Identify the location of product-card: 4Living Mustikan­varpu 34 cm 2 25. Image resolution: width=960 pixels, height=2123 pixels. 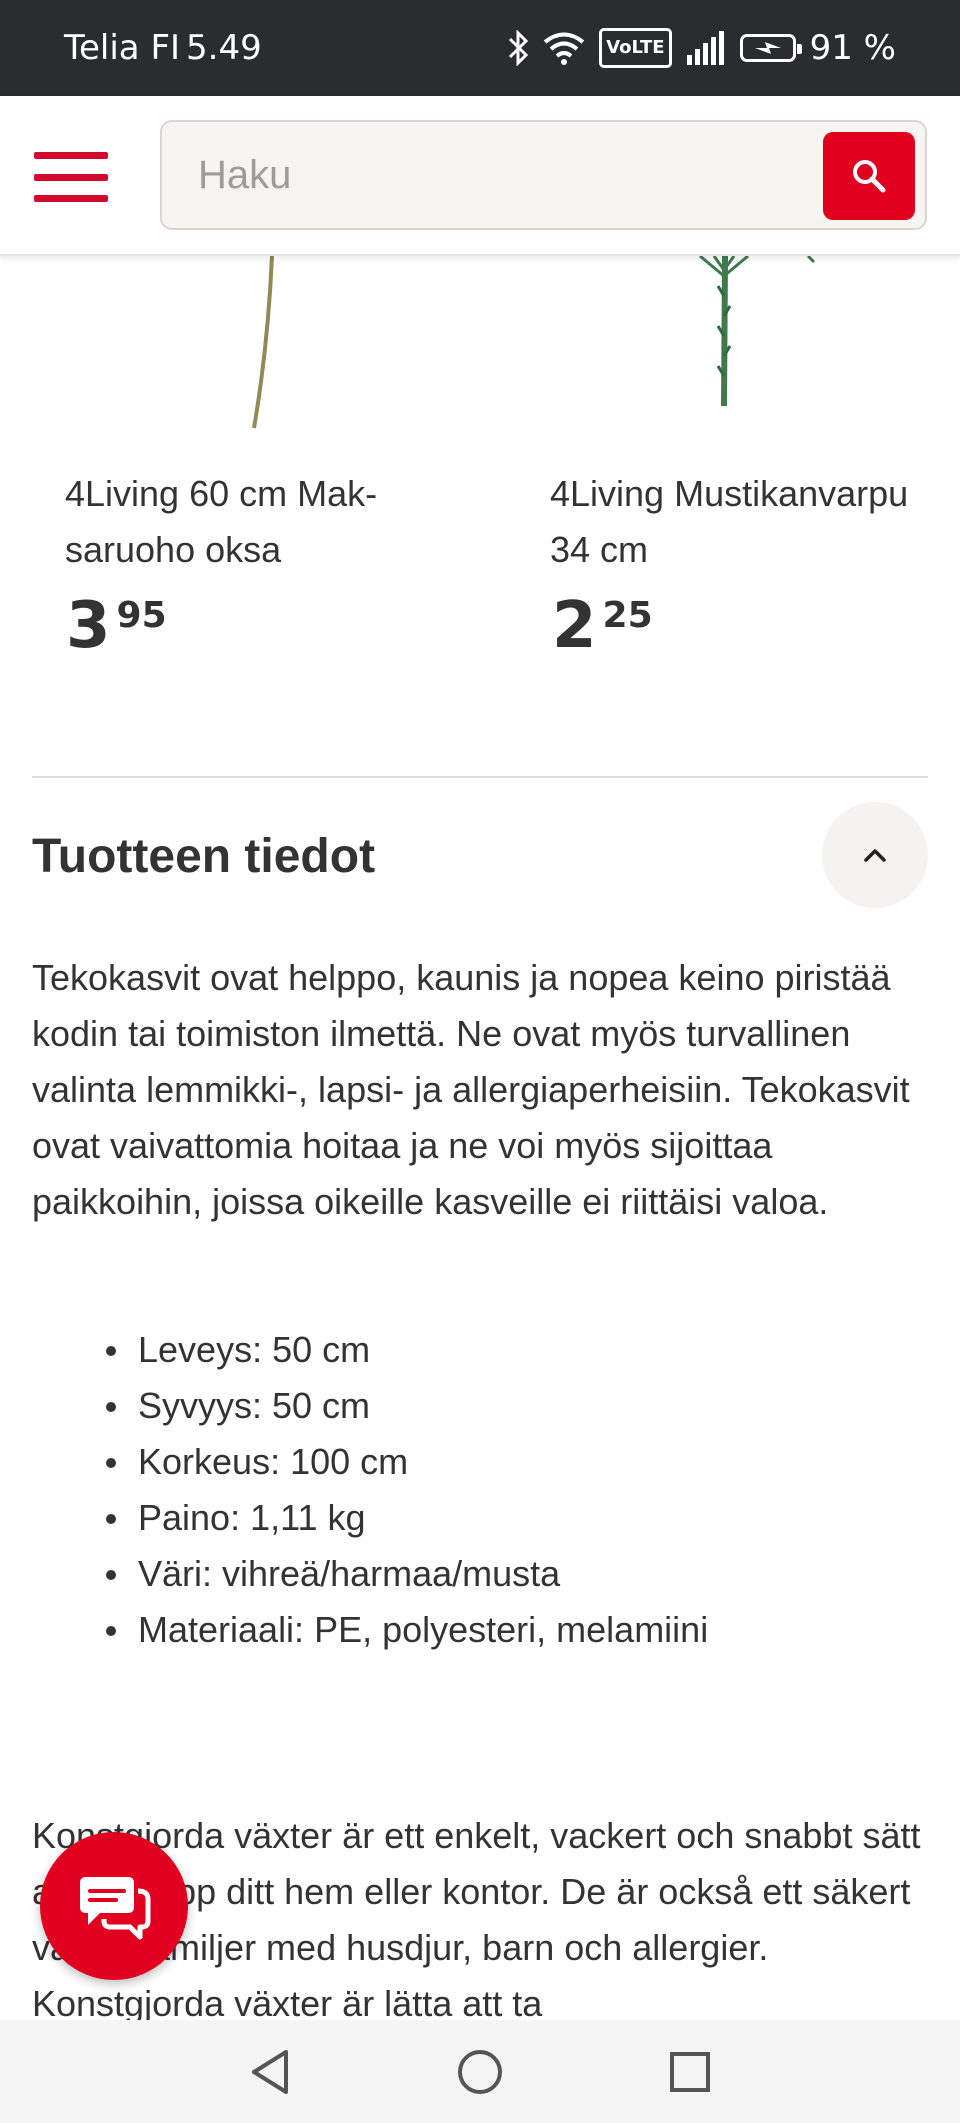
(738, 457).